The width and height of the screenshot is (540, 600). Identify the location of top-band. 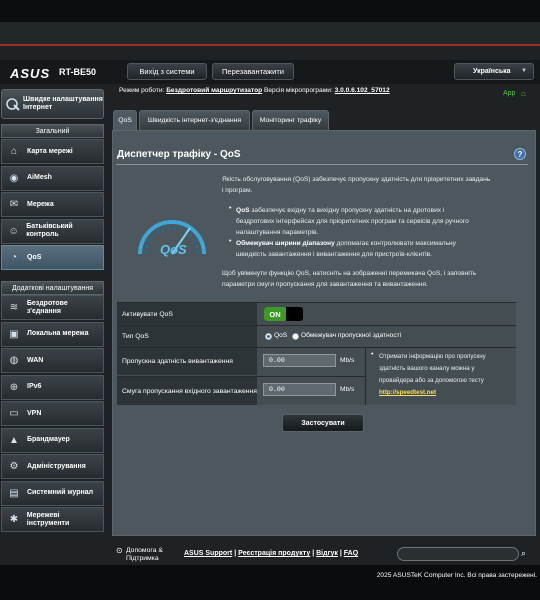
(270, 23).